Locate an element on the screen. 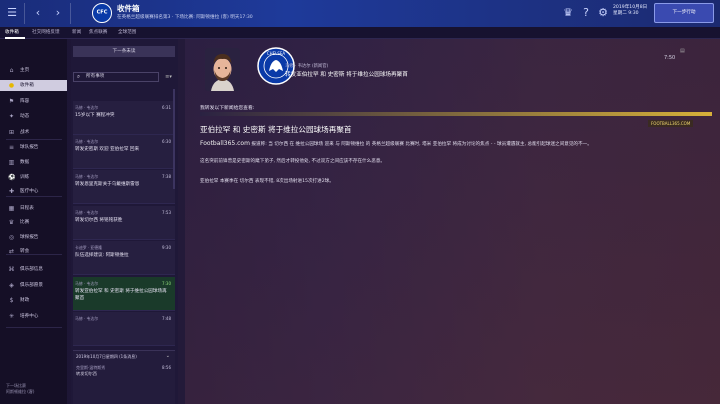 The height and width of the screenshot is (404, 720). message-time: 7:50 is located at coordinates (670, 58).